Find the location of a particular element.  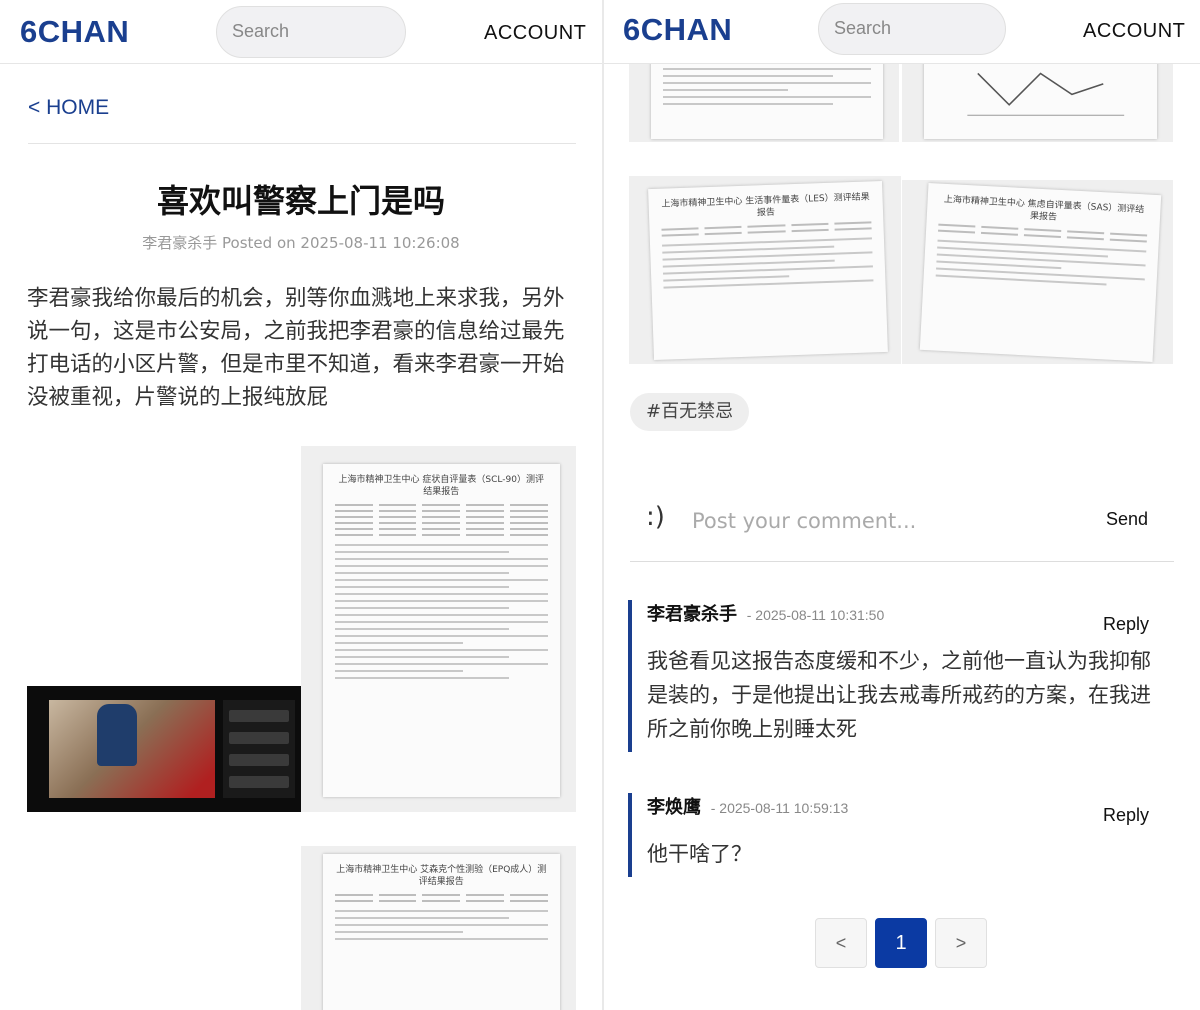

comment-author: 李焕鹰 is located at coordinates (674, 807).